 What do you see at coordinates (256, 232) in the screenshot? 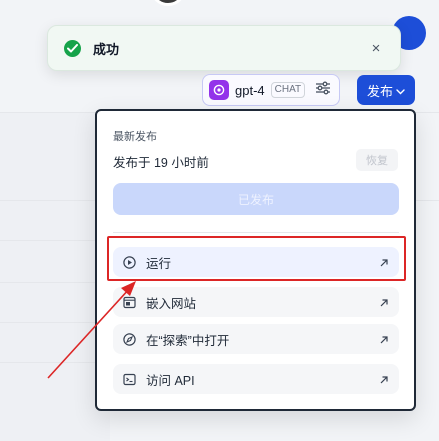
I see `divider` at bounding box center [256, 232].